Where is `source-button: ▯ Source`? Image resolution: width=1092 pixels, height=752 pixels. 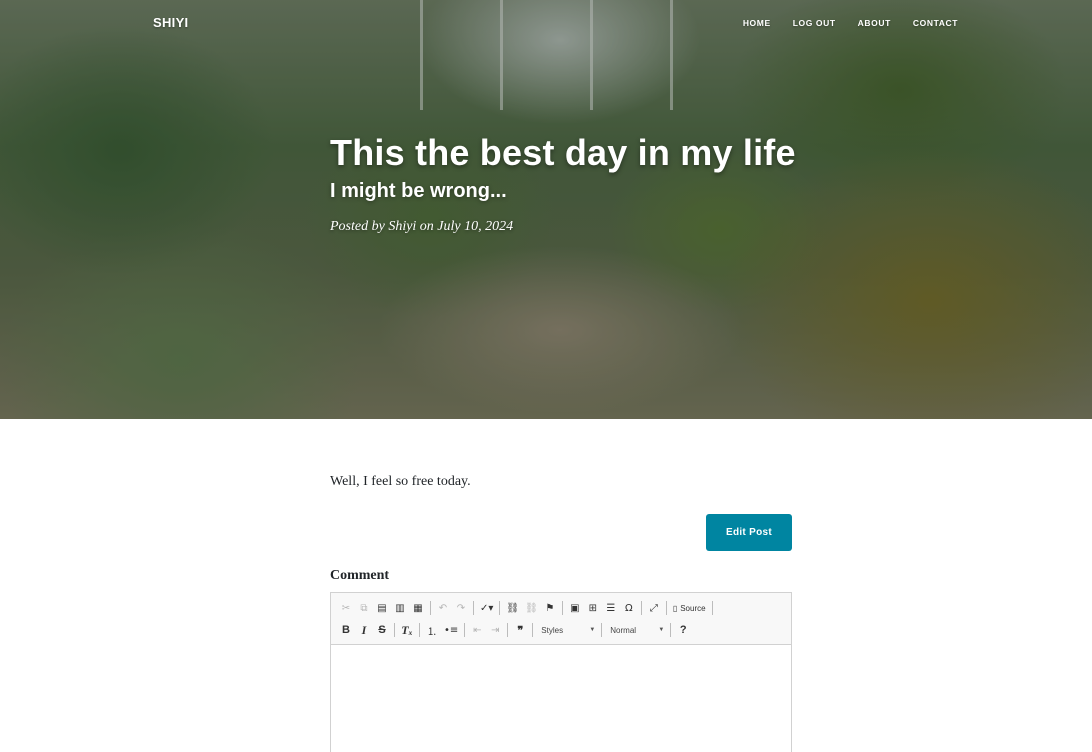
source-button: ▯ Source is located at coordinates (689, 608).